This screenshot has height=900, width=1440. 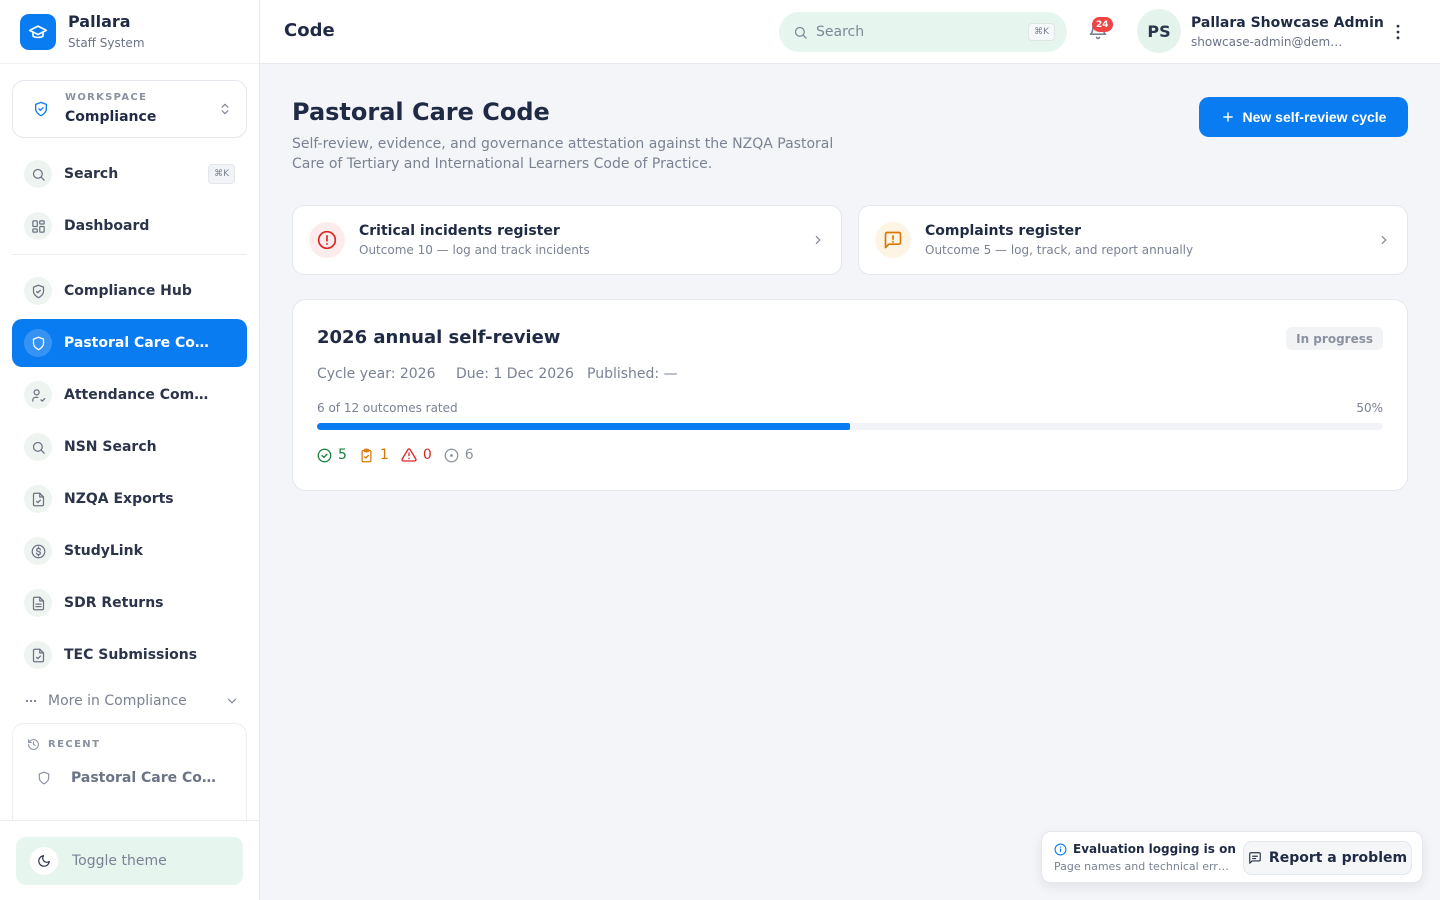 I want to click on moon-icon, so click(x=44, y=861).